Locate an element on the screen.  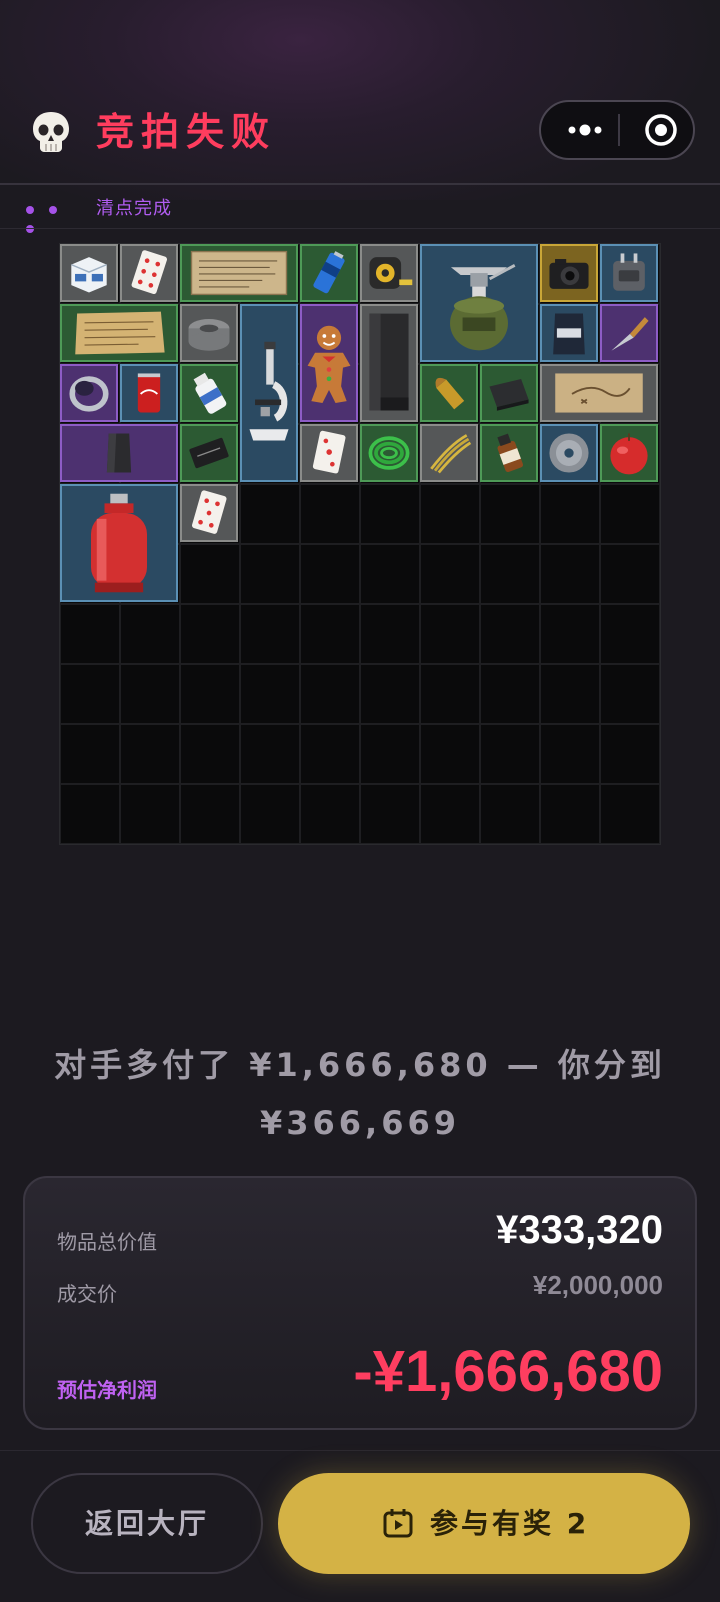
duct-tape-icon is located at coordinates (209, 335).